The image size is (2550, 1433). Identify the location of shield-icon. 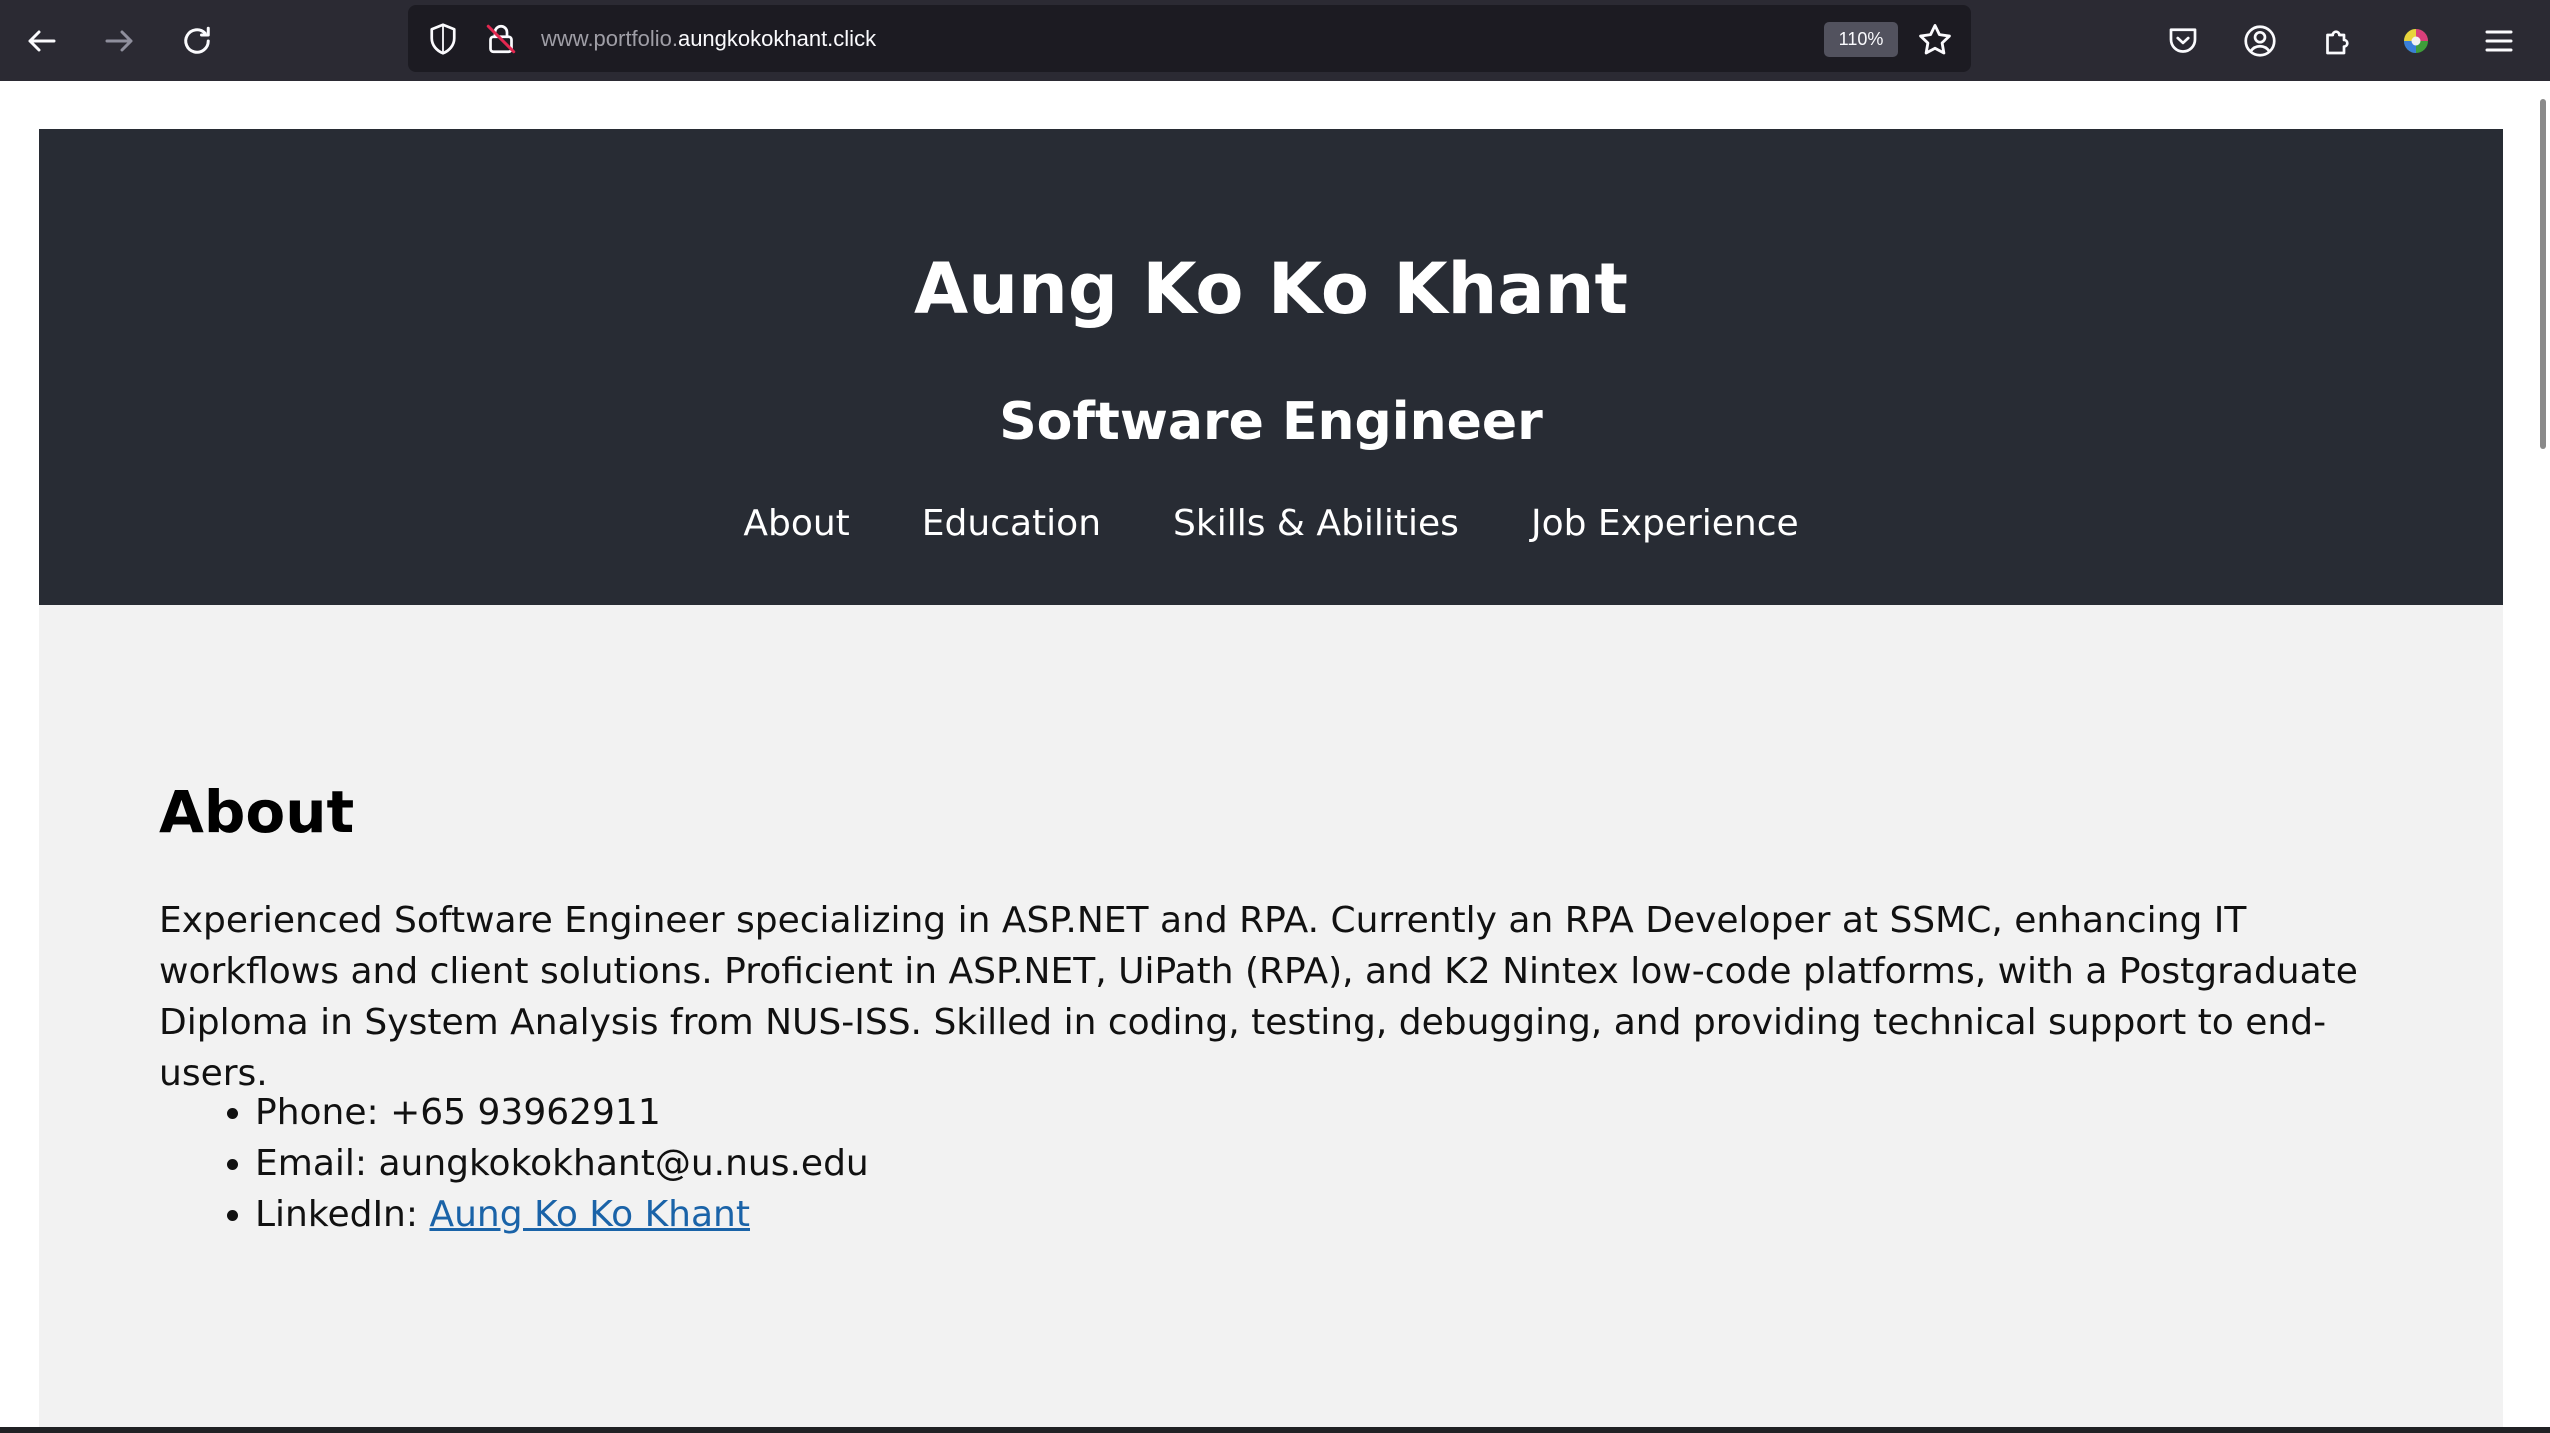
(443, 39).